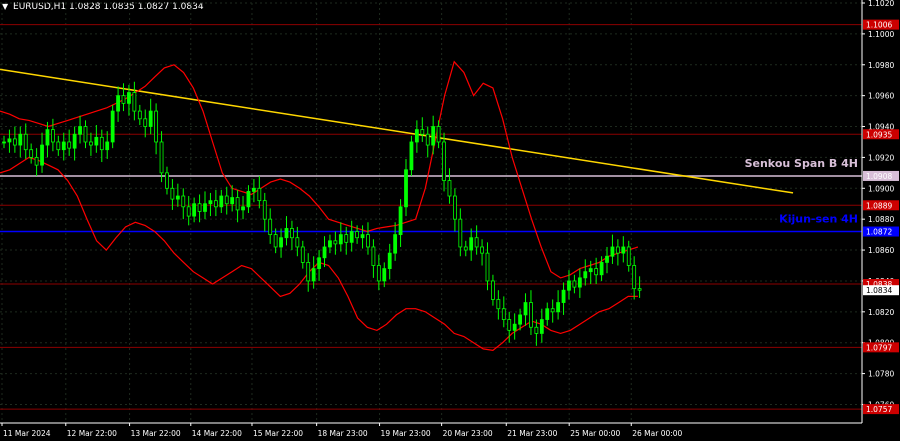 The image size is (900, 441). What do you see at coordinates (881, 157) in the screenshot?
I see `y-tick-label: 1.0920` at bounding box center [881, 157].